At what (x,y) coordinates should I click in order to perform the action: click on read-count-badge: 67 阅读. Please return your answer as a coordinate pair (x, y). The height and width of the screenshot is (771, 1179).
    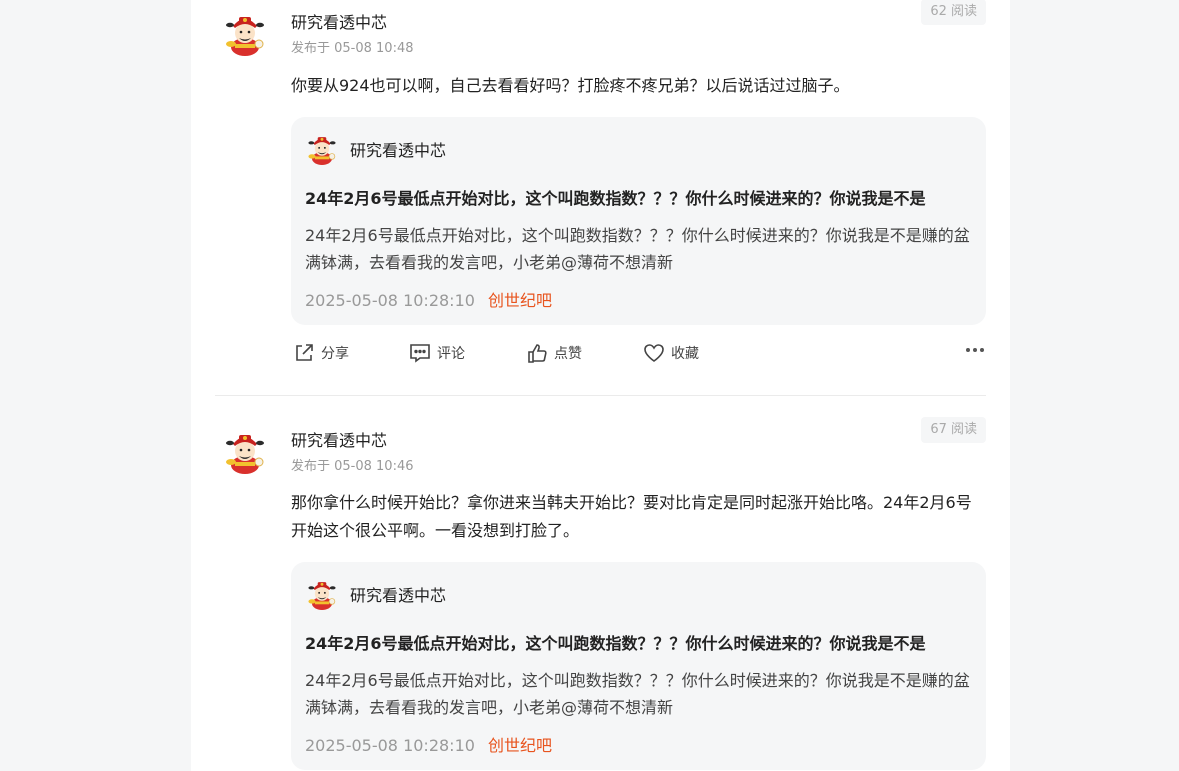
    Looking at the image, I should click on (953, 430).